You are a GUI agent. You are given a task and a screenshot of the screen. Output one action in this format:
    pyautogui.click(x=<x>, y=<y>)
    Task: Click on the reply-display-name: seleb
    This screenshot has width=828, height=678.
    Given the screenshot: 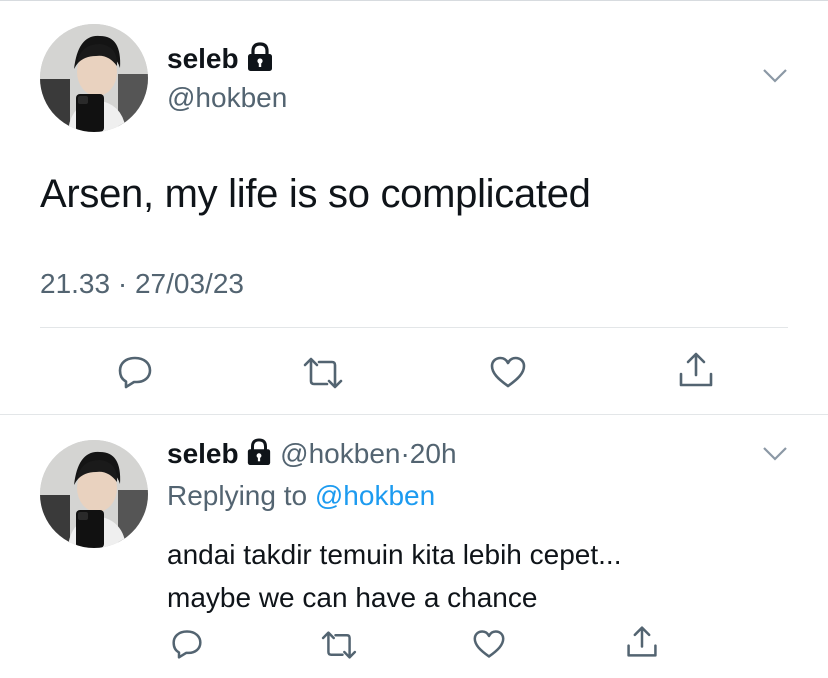 What is the action you would take?
    pyautogui.click(x=203, y=453)
    